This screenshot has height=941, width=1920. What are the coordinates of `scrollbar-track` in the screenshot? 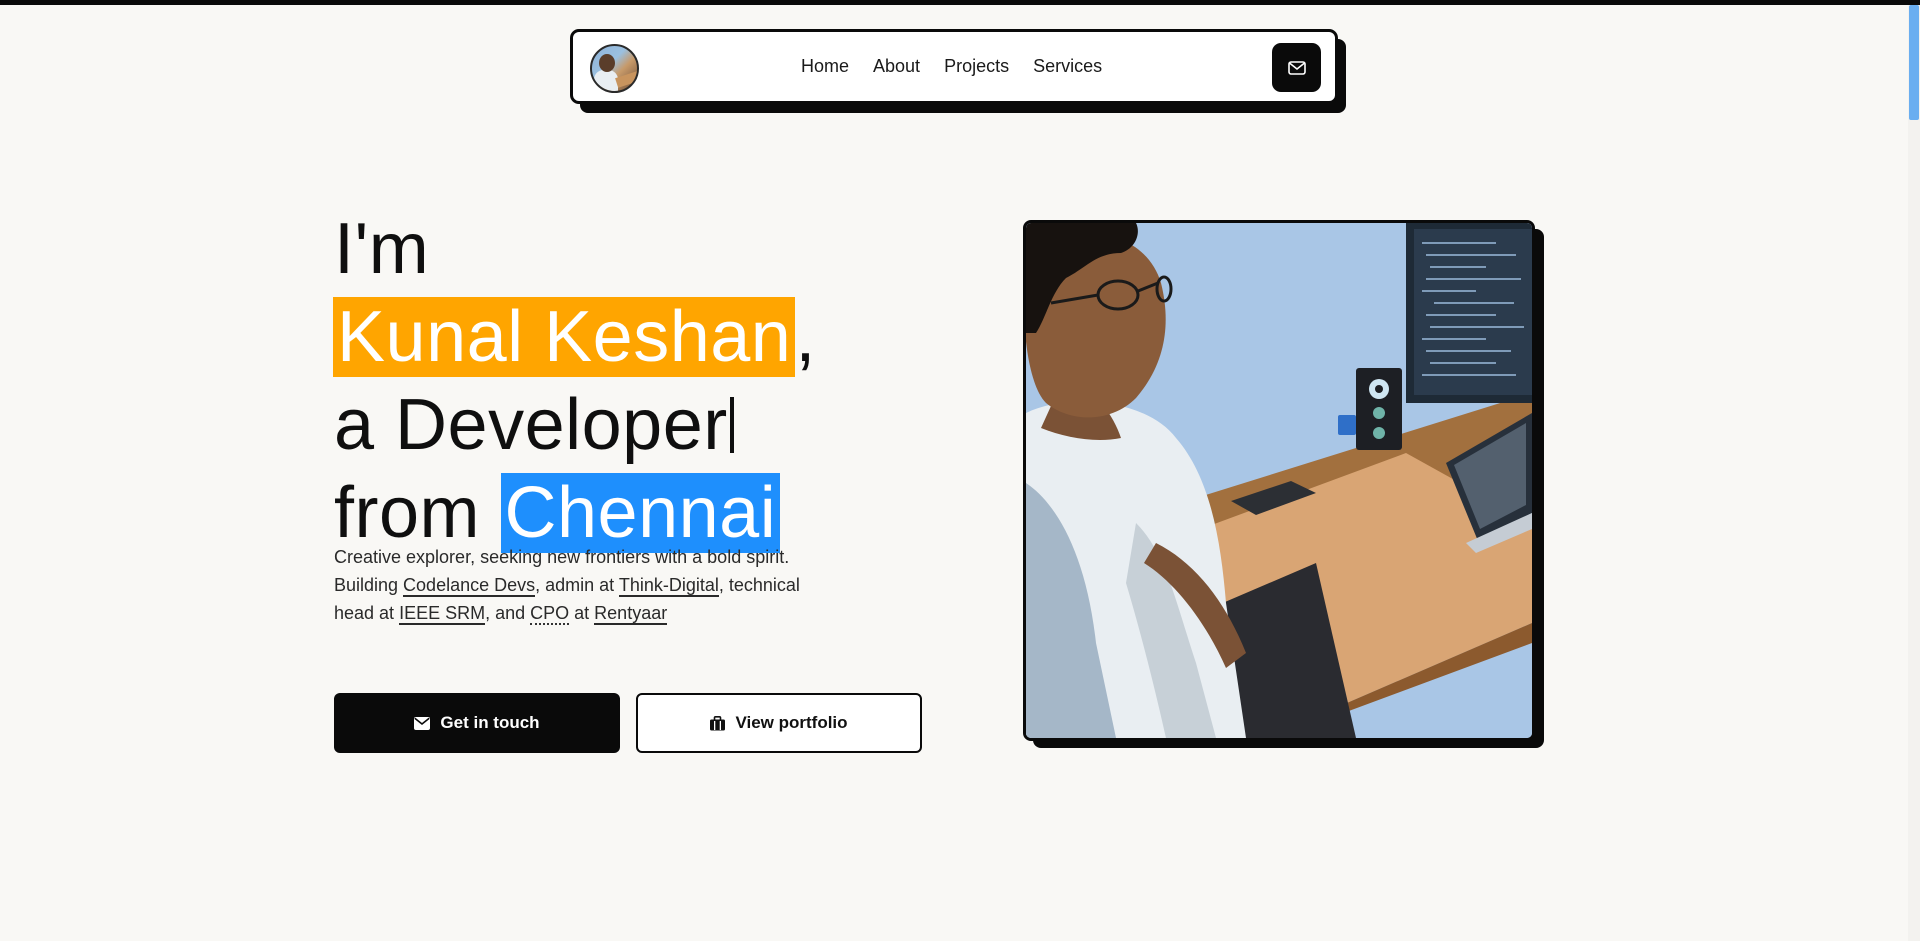 It's located at (1914, 473).